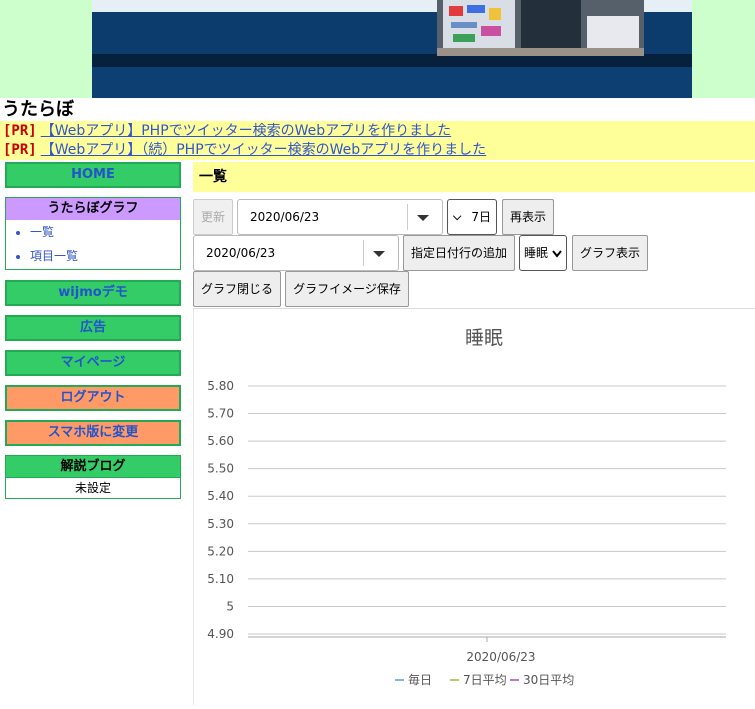 The image size is (755, 709). What do you see at coordinates (38, 109) in the screenshot?
I see `site-title: うたらぼ` at bounding box center [38, 109].